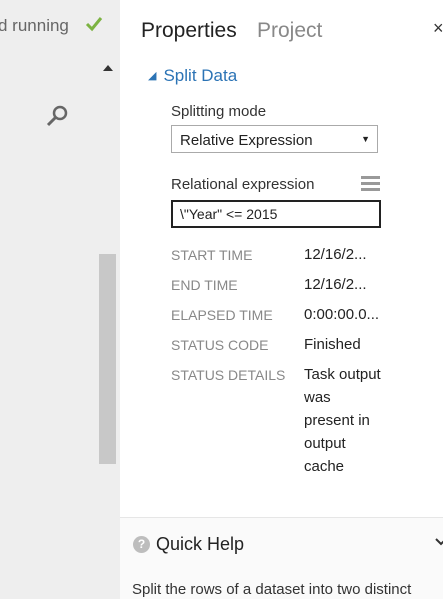 The width and height of the screenshot is (443, 599). What do you see at coordinates (219, 111) in the screenshot?
I see `splitting-mode-label: Splitting mode` at bounding box center [219, 111].